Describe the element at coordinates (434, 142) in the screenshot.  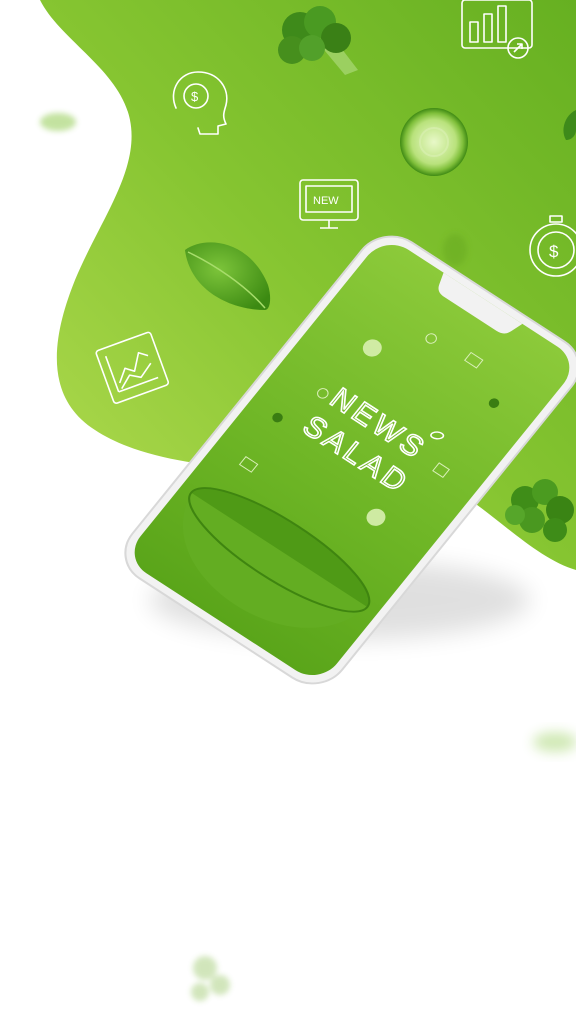
I see `cucumber-slice-image` at that location.